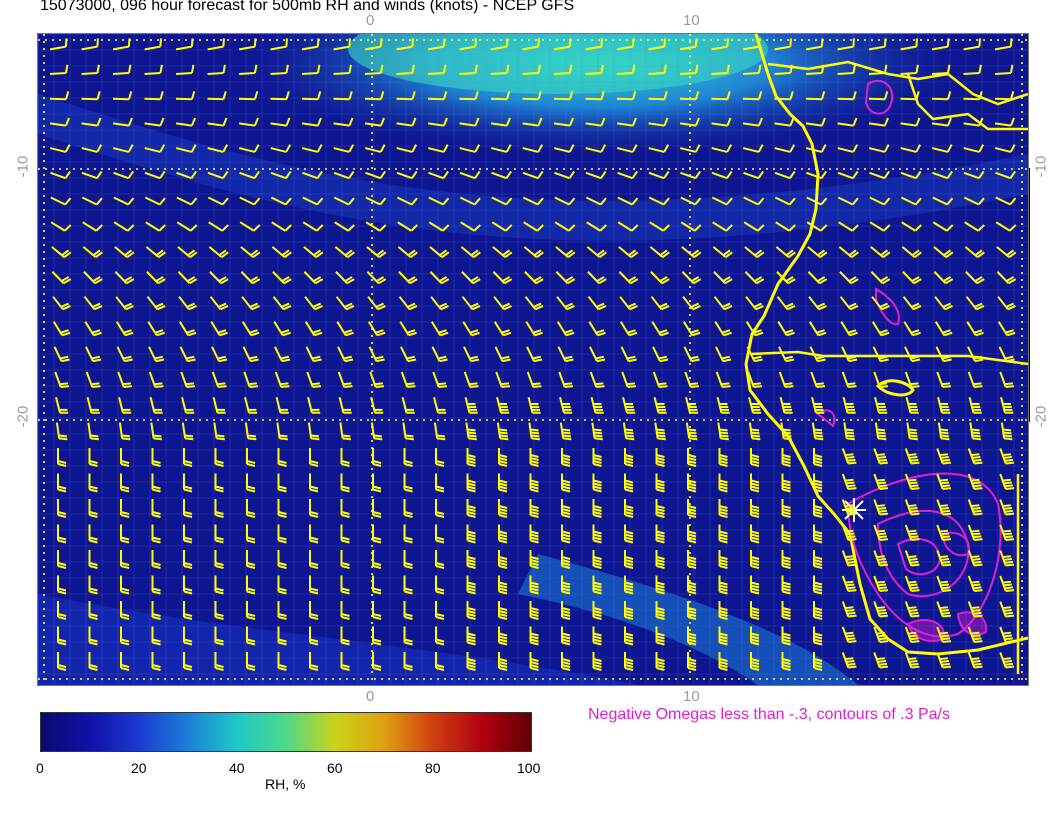 The height and width of the screenshot is (816, 1056). Describe the element at coordinates (23, 166) in the screenshot. I see `lat-tick-left-10: -10` at that location.